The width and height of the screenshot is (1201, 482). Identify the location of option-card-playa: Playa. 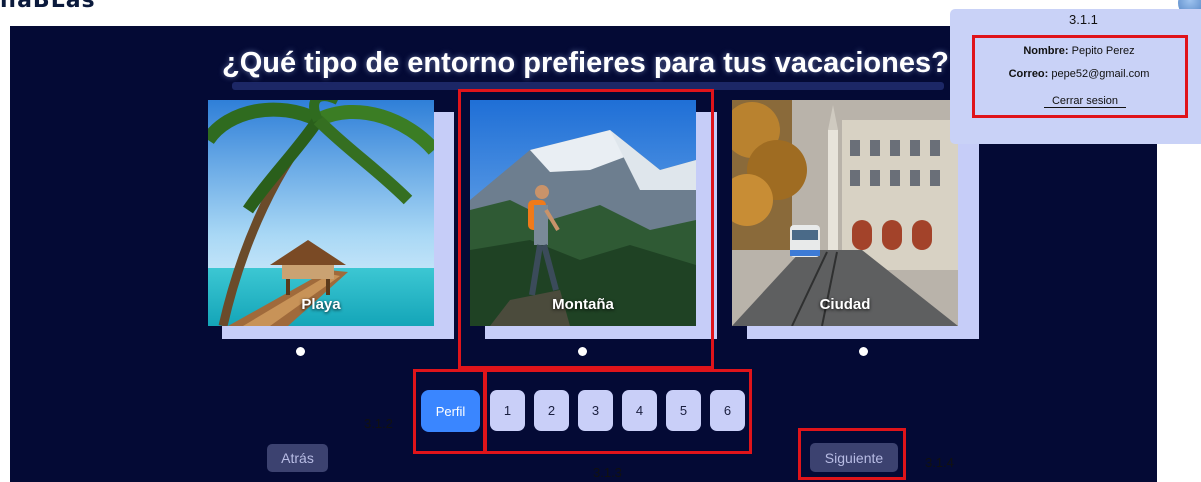
(321, 213).